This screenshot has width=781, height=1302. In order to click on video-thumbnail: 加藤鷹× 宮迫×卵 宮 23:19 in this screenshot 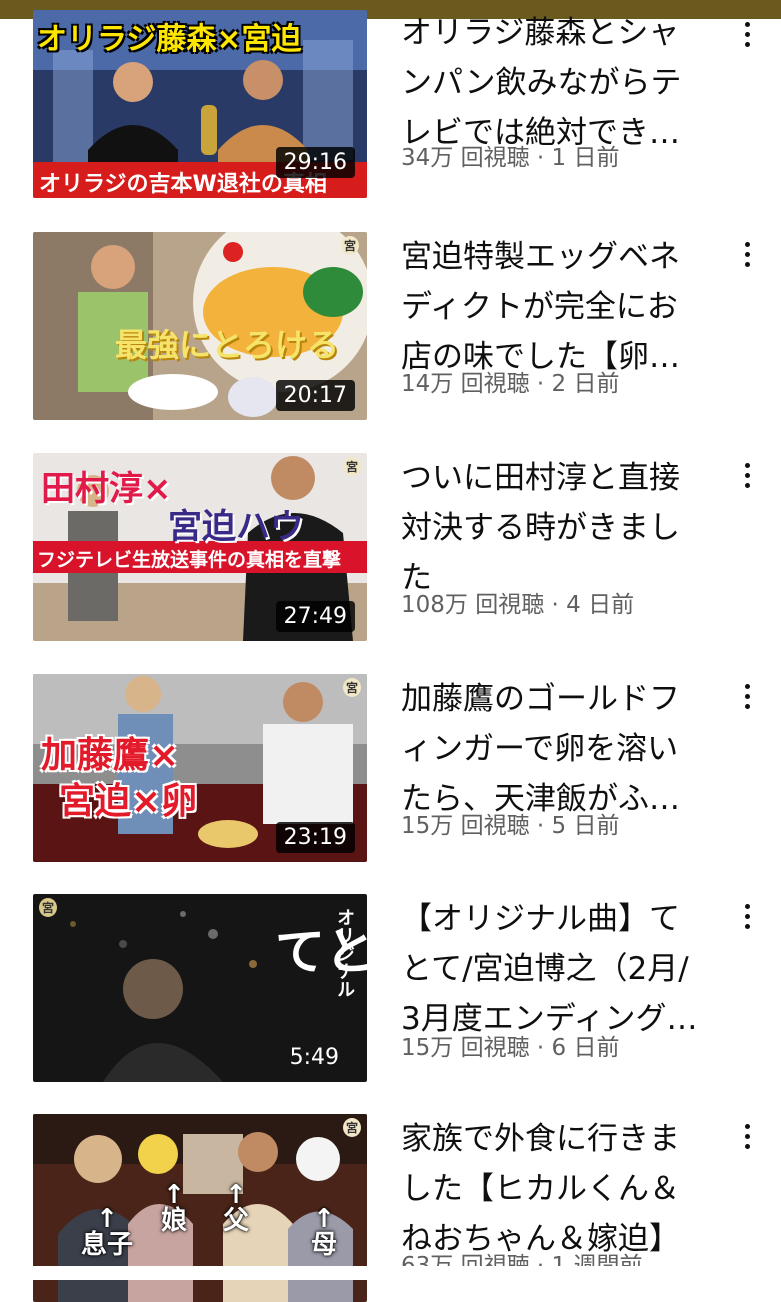, I will do `click(200, 768)`.